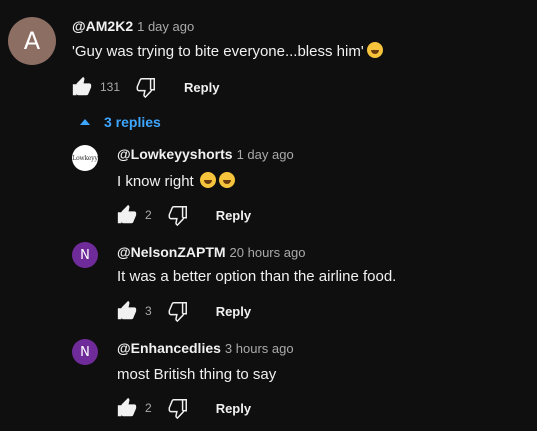  Describe the element at coordinates (85, 122) in the screenshot. I see `chevron-up-icon` at that location.